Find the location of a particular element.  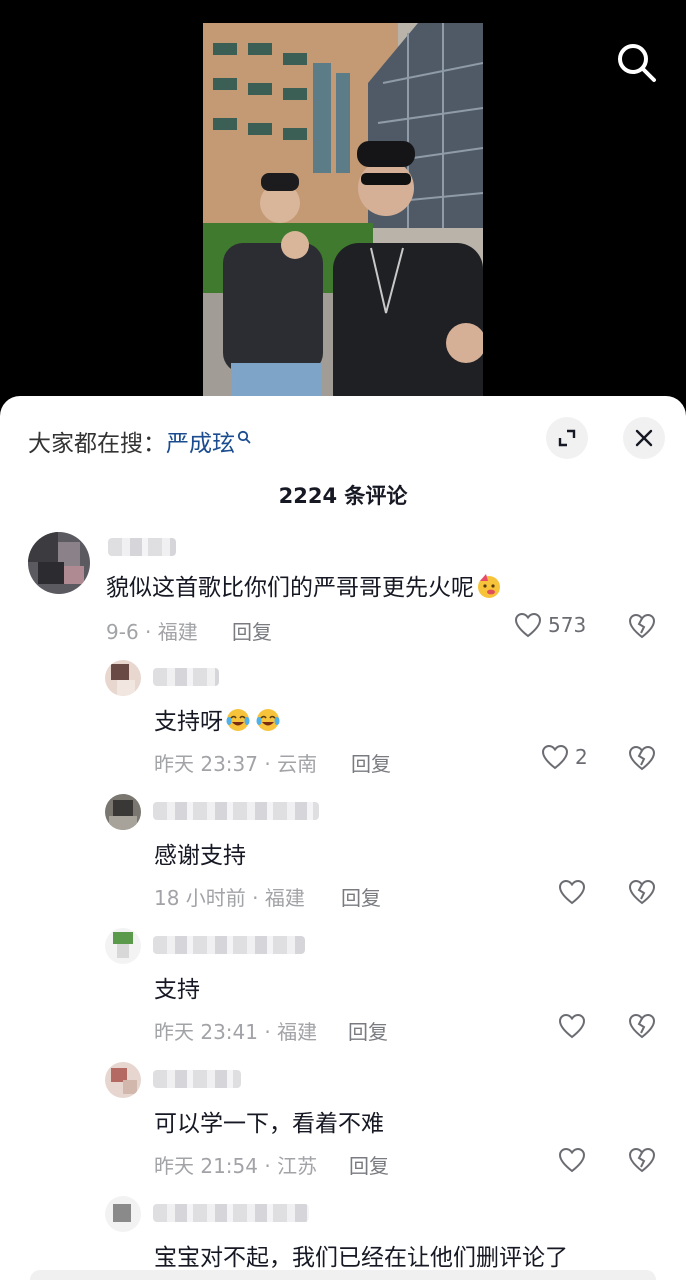

comment-meta: 9-6 · 福建 is located at coordinates (152, 632).